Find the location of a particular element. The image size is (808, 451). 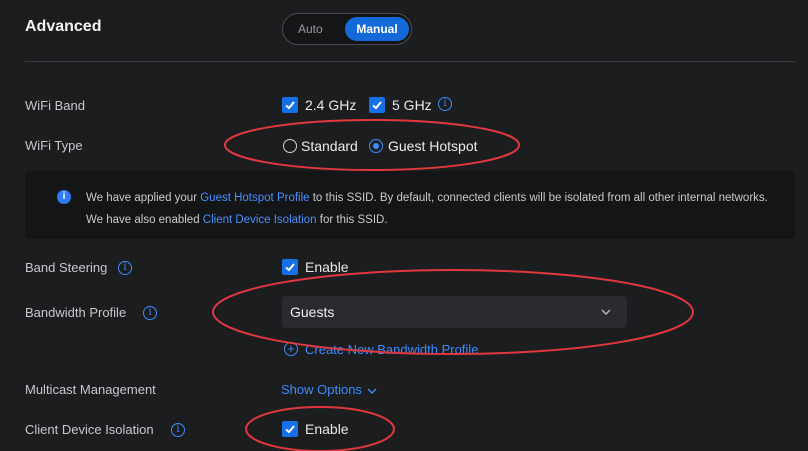

create-bandwidth-profile-link: Create New Bandwidth Profile is located at coordinates (391, 349).